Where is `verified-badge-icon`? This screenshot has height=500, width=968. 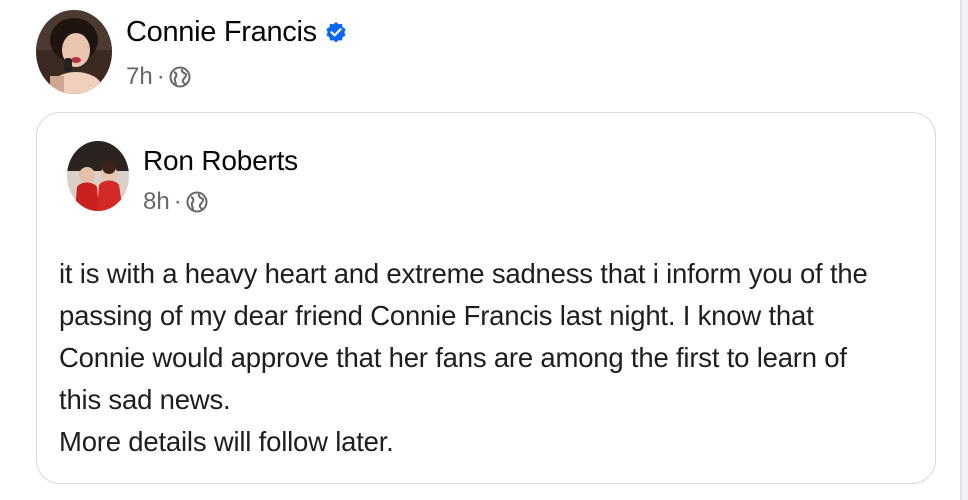 verified-badge-icon is located at coordinates (336, 32).